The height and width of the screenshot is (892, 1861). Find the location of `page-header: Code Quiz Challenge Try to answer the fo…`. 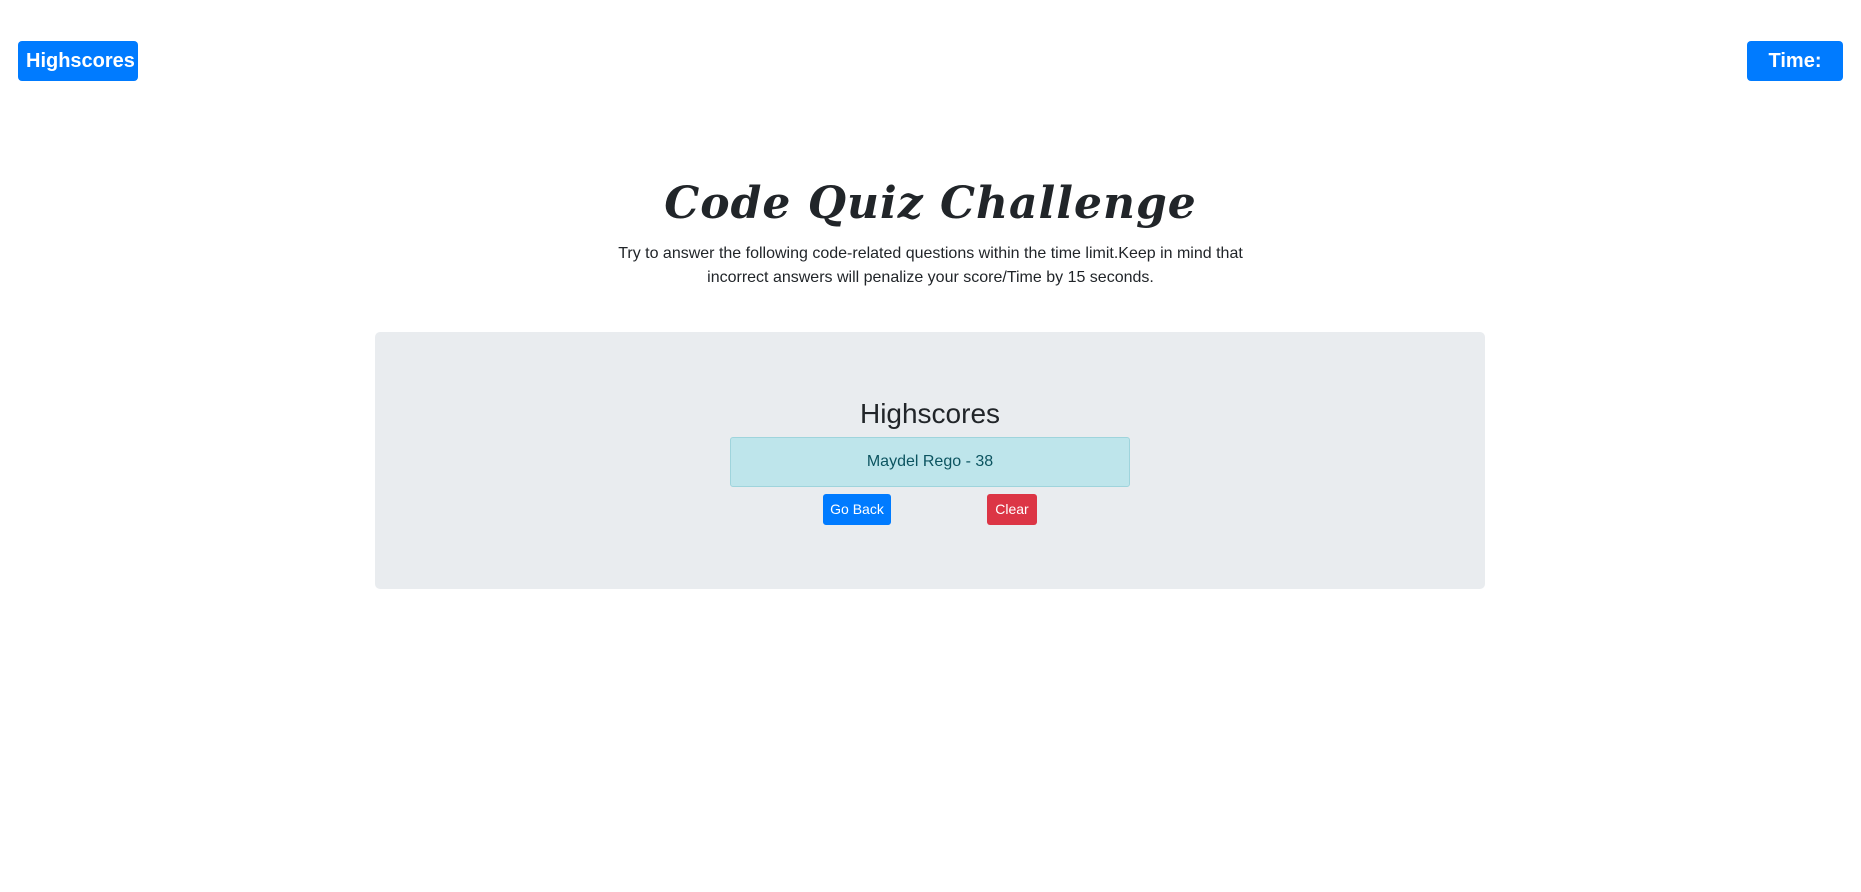

page-header: Code Quiz Challenge Try to answer the fo… is located at coordinates (930, 233).